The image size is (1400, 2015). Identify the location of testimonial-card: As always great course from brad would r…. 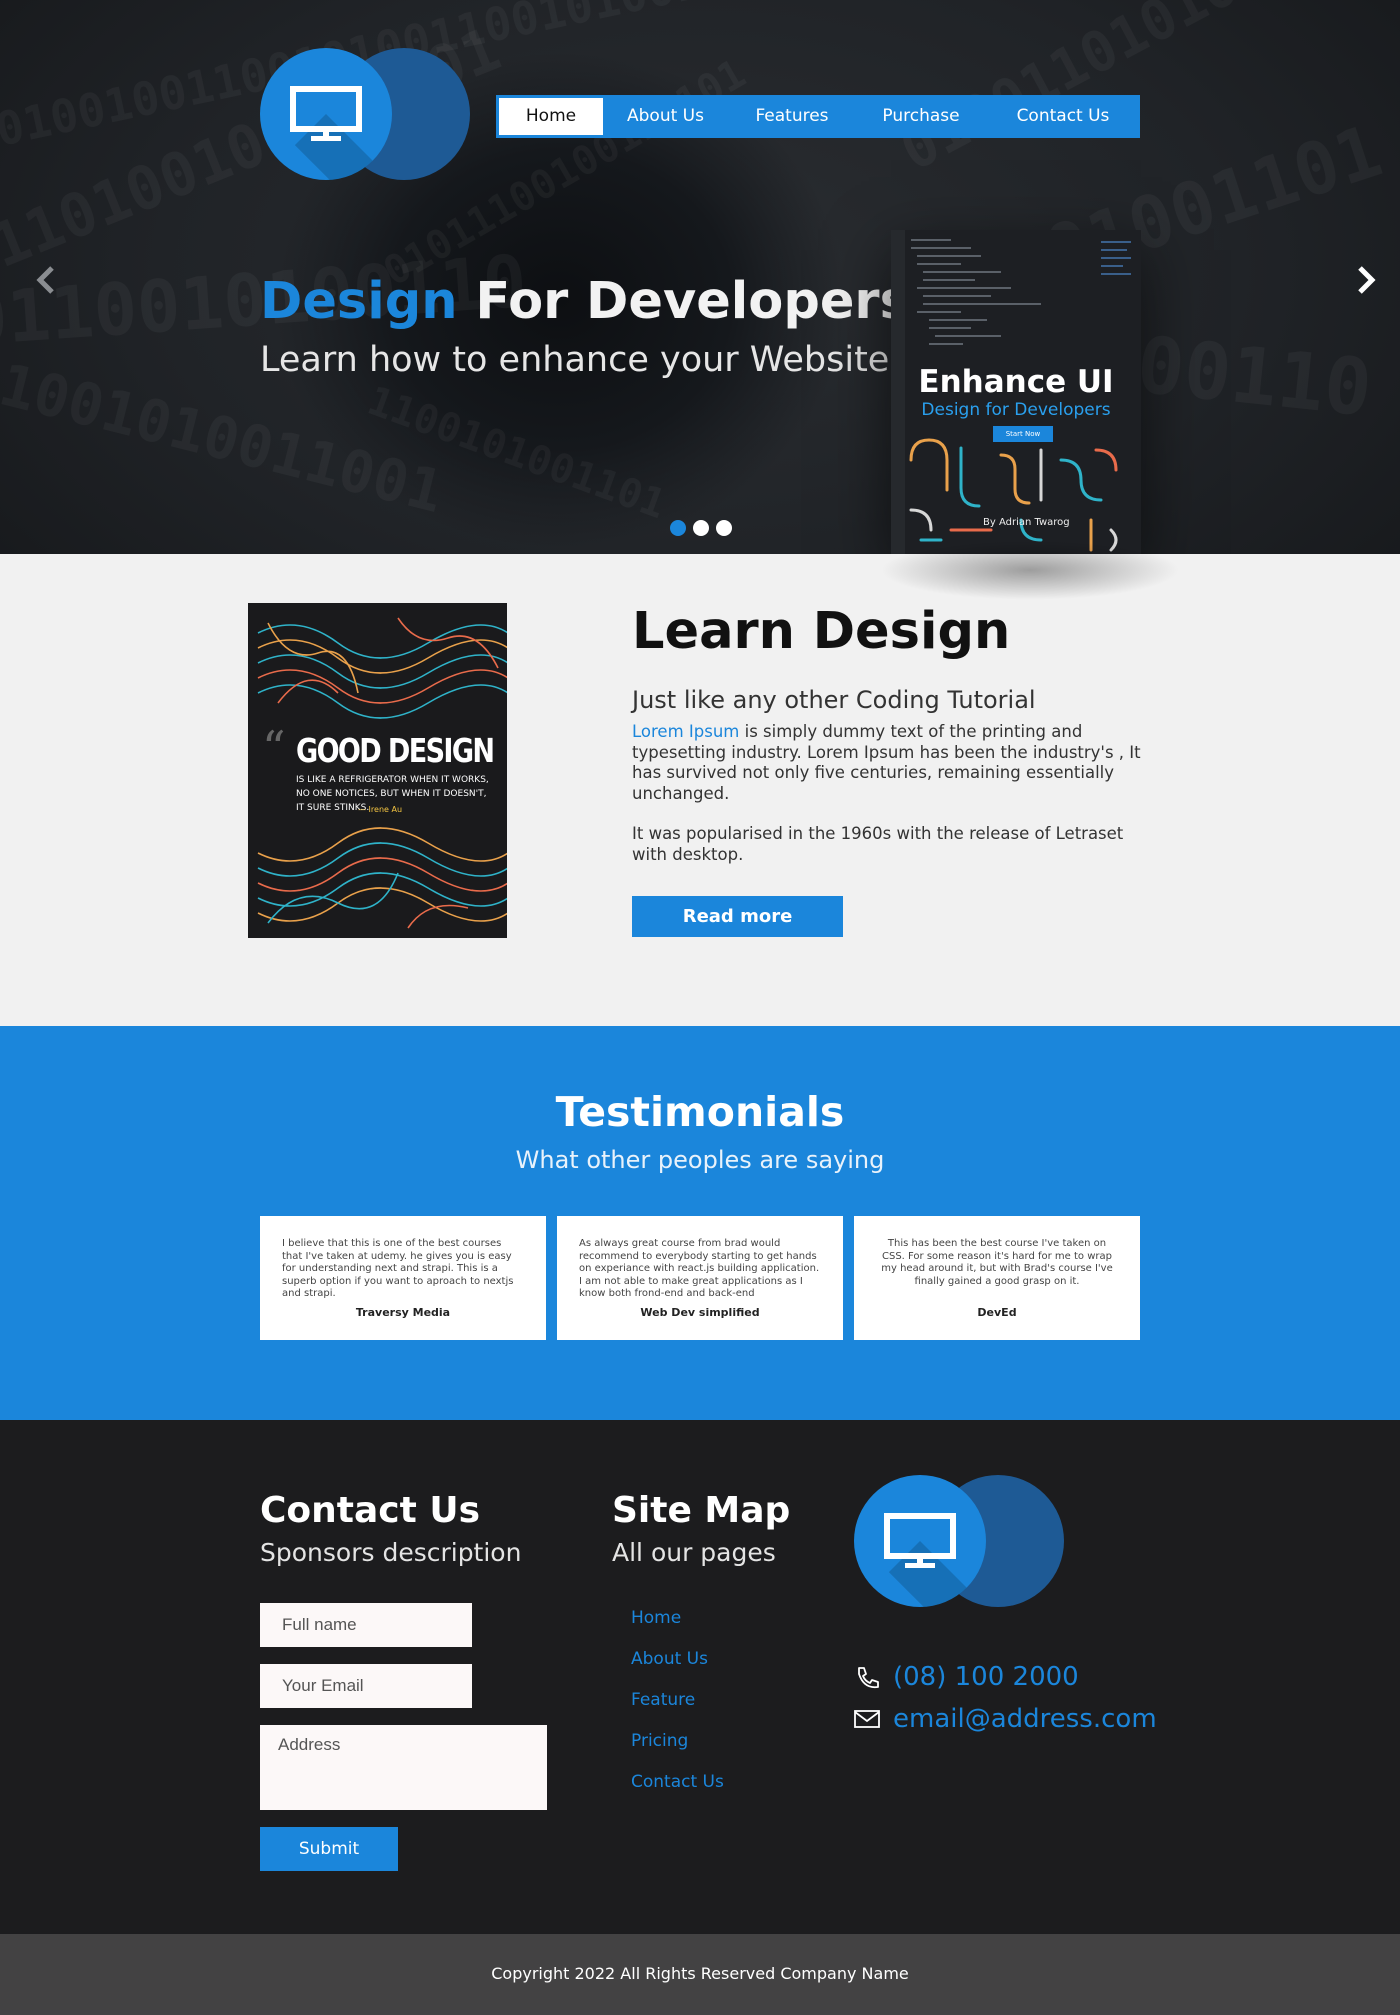
(700, 1278).